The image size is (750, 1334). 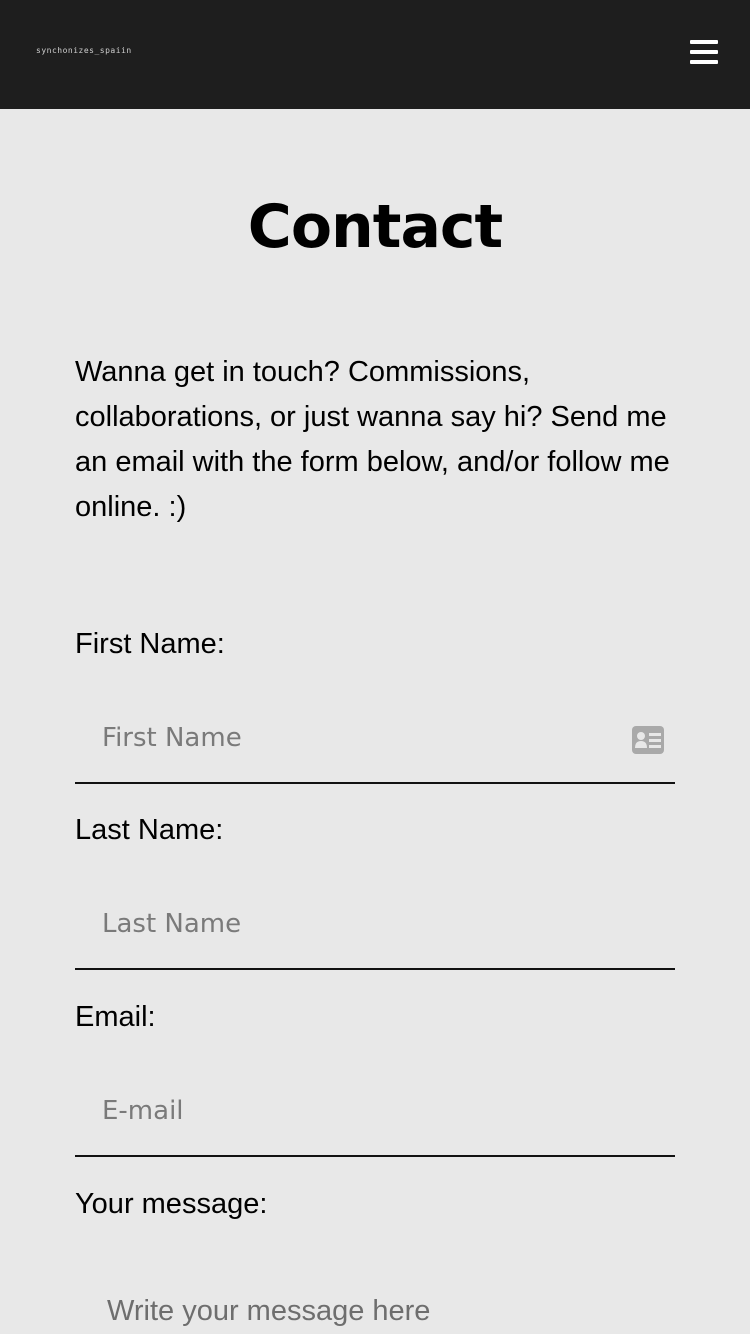 I want to click on last-name-label: Last Name:, so click(x=149, y=830).